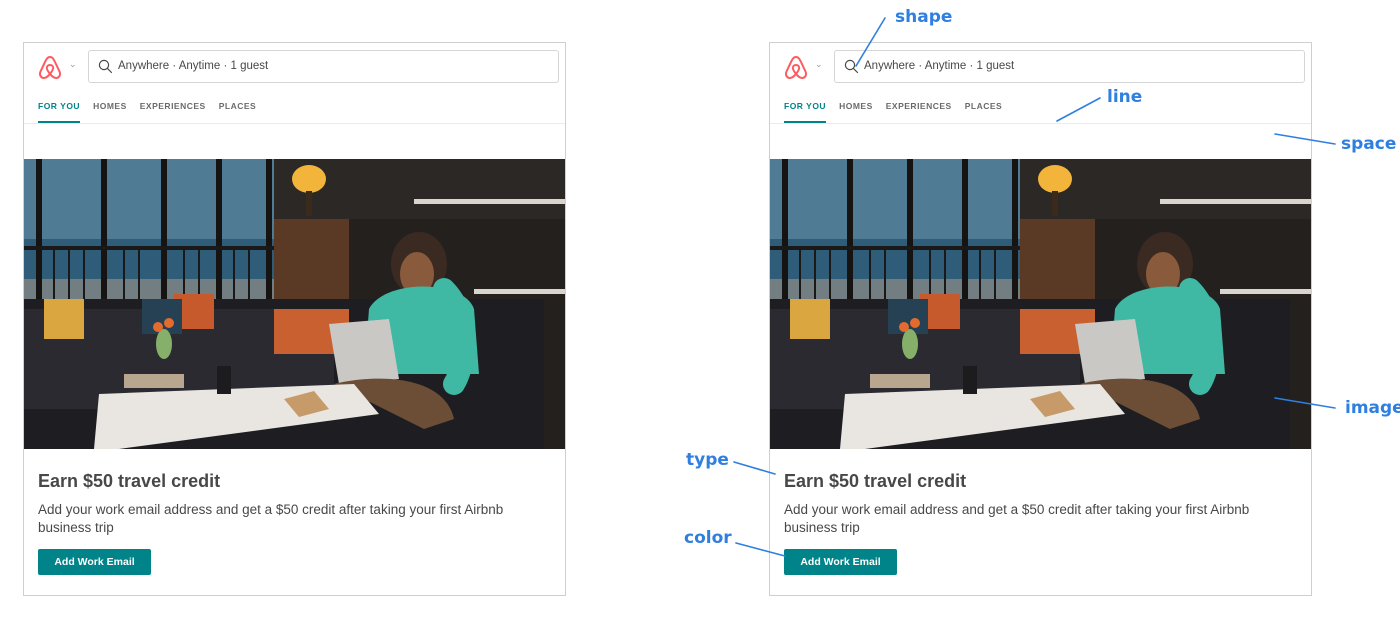 The height and width of the screenshot is (618, 1400). What do you see at coordinates (1125, 97) in the screenshot?
I see `annotation-line: line` at bounding box center [1125, 97].